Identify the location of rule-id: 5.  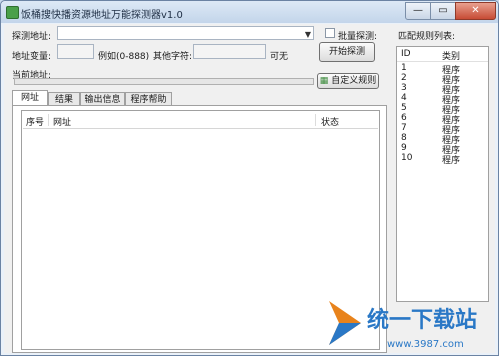
(404, 108).